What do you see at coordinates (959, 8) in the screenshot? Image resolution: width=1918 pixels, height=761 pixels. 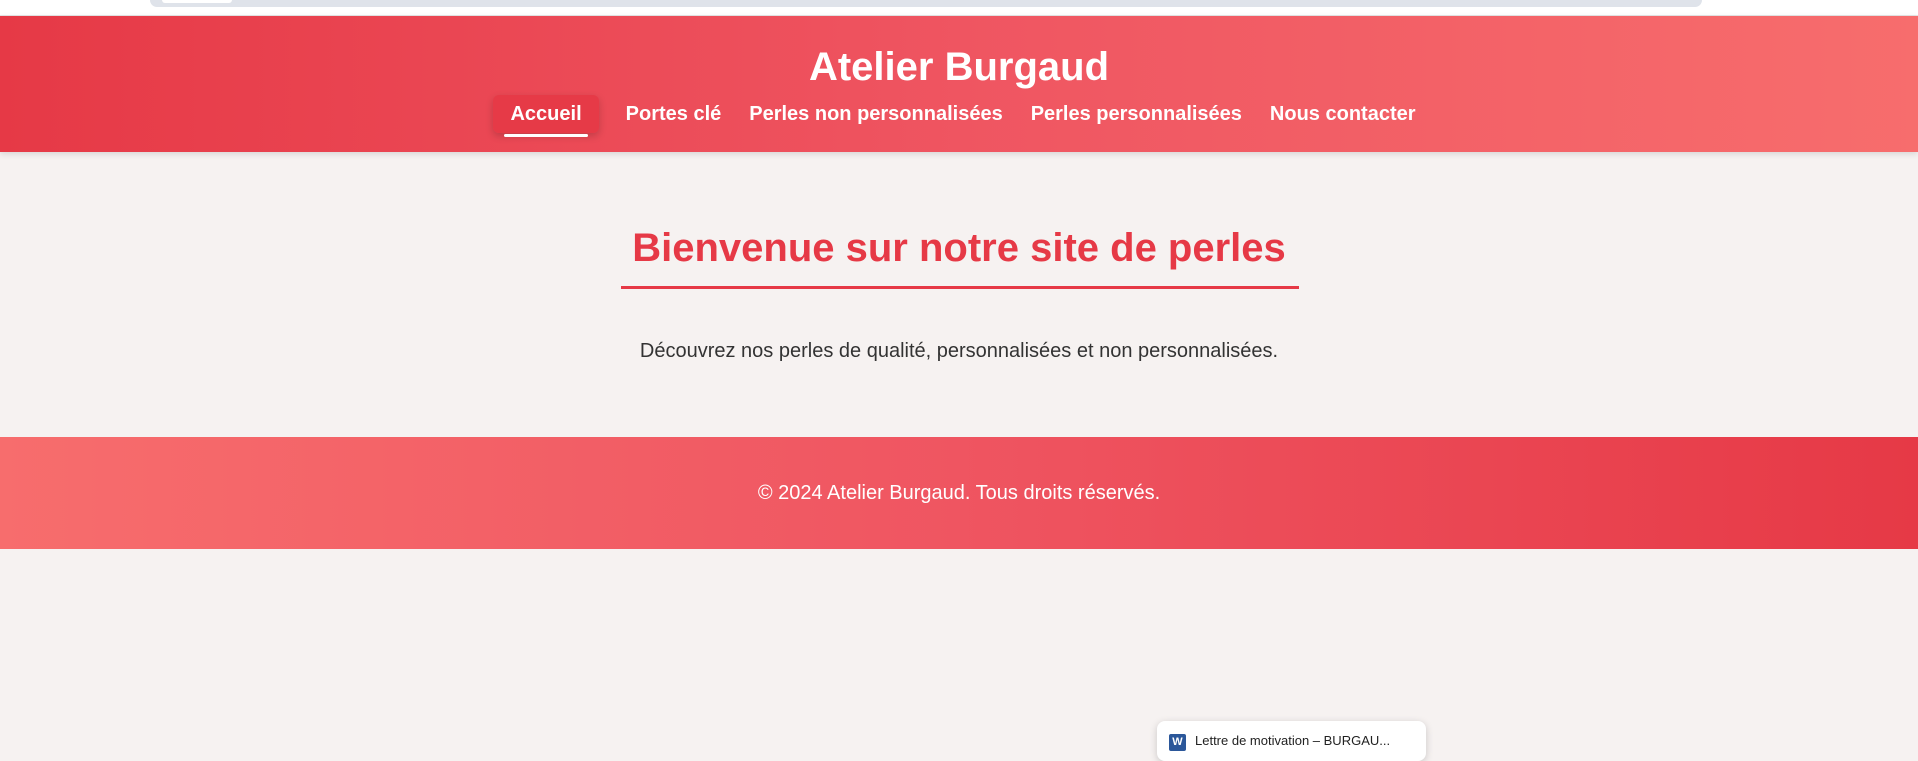 I see `browser-chrome` at bounding box center [959, 8].